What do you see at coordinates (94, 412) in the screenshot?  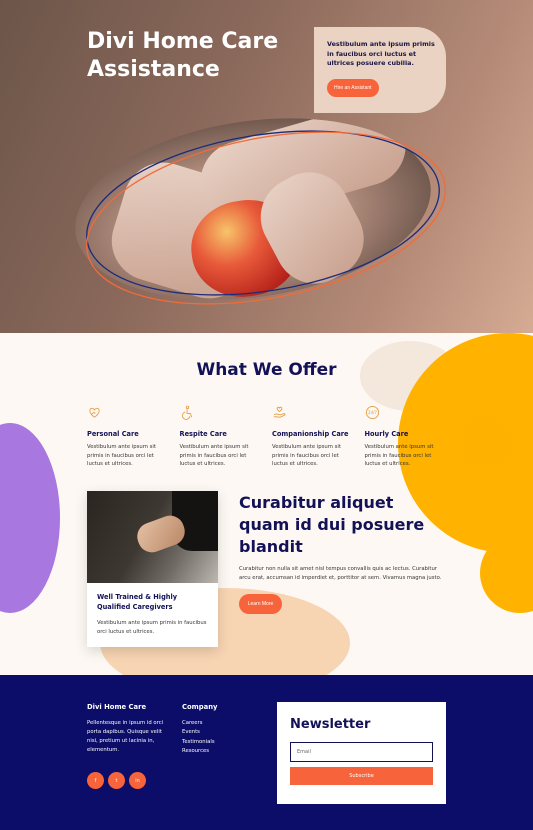 I see `heart-hand-icon` at bounding box center [94, 412].